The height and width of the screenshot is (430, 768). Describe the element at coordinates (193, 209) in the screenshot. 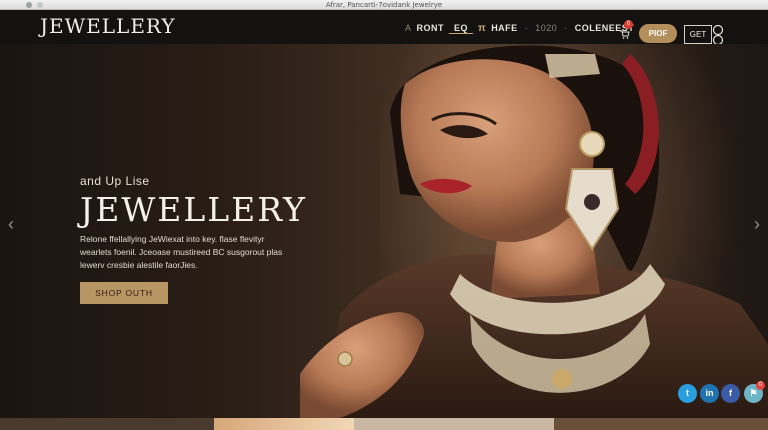

I see `hero-title: JEWELLERY` at that location.